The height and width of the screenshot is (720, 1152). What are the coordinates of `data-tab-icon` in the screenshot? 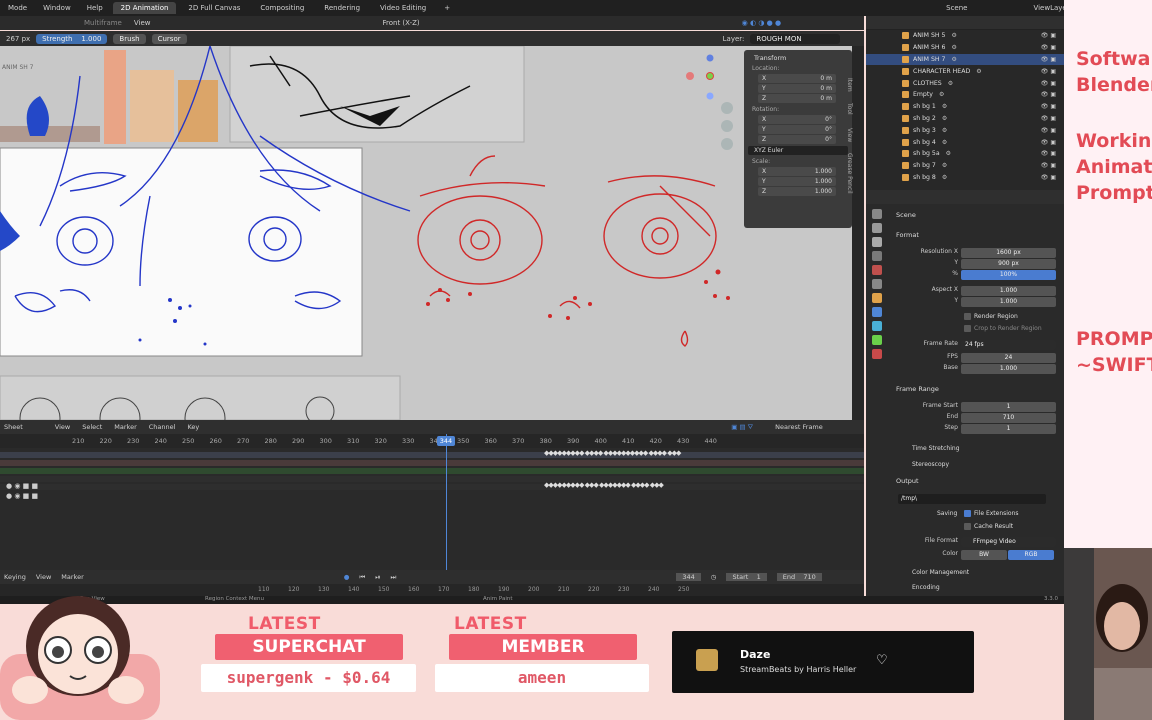 It's located at (877, 340).